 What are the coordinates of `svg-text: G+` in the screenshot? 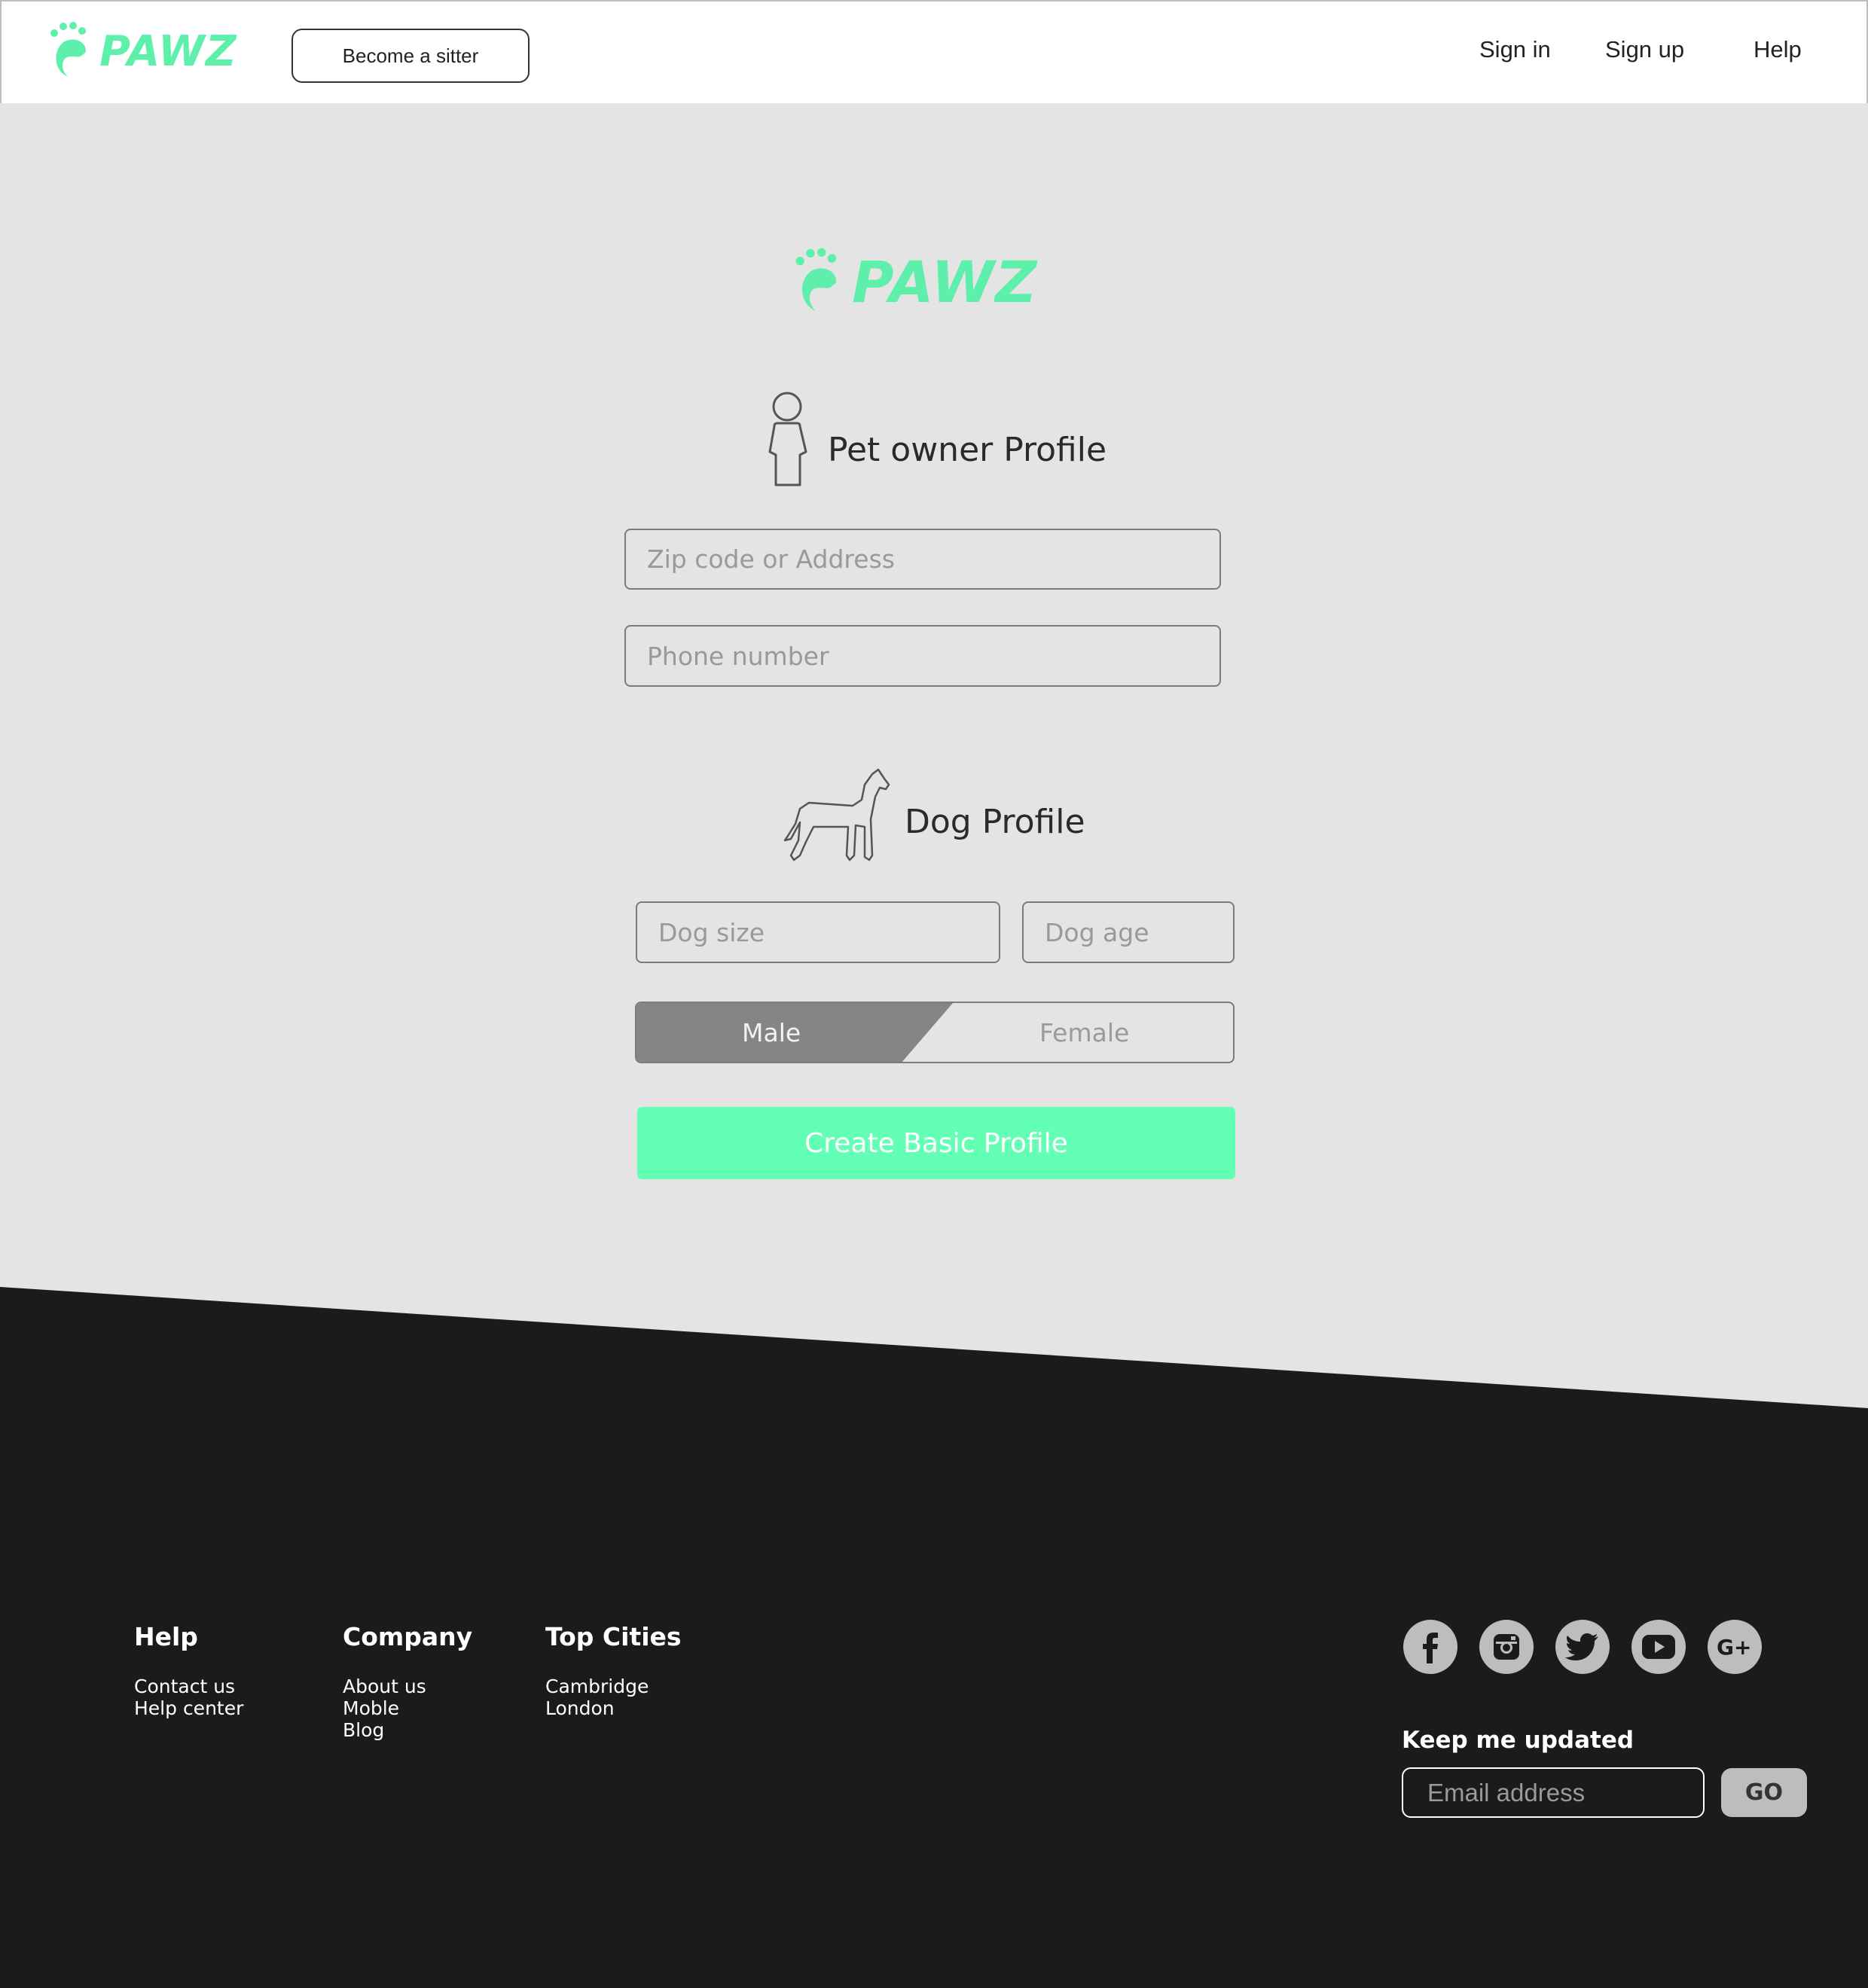 It's located at (1734, 1647).